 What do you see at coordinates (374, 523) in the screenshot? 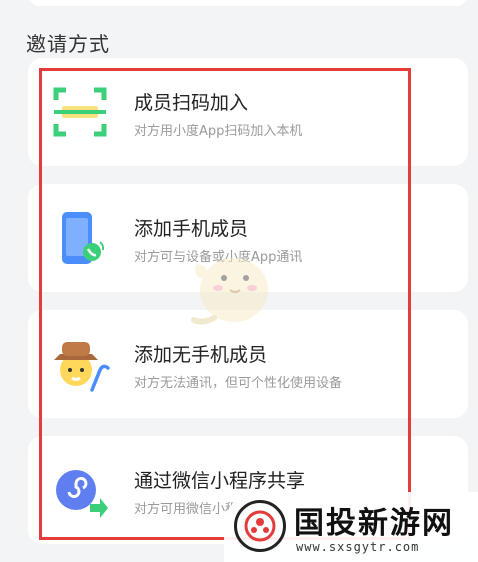
I see `site-title: 国投新游网` at bounding box center [374, 523].